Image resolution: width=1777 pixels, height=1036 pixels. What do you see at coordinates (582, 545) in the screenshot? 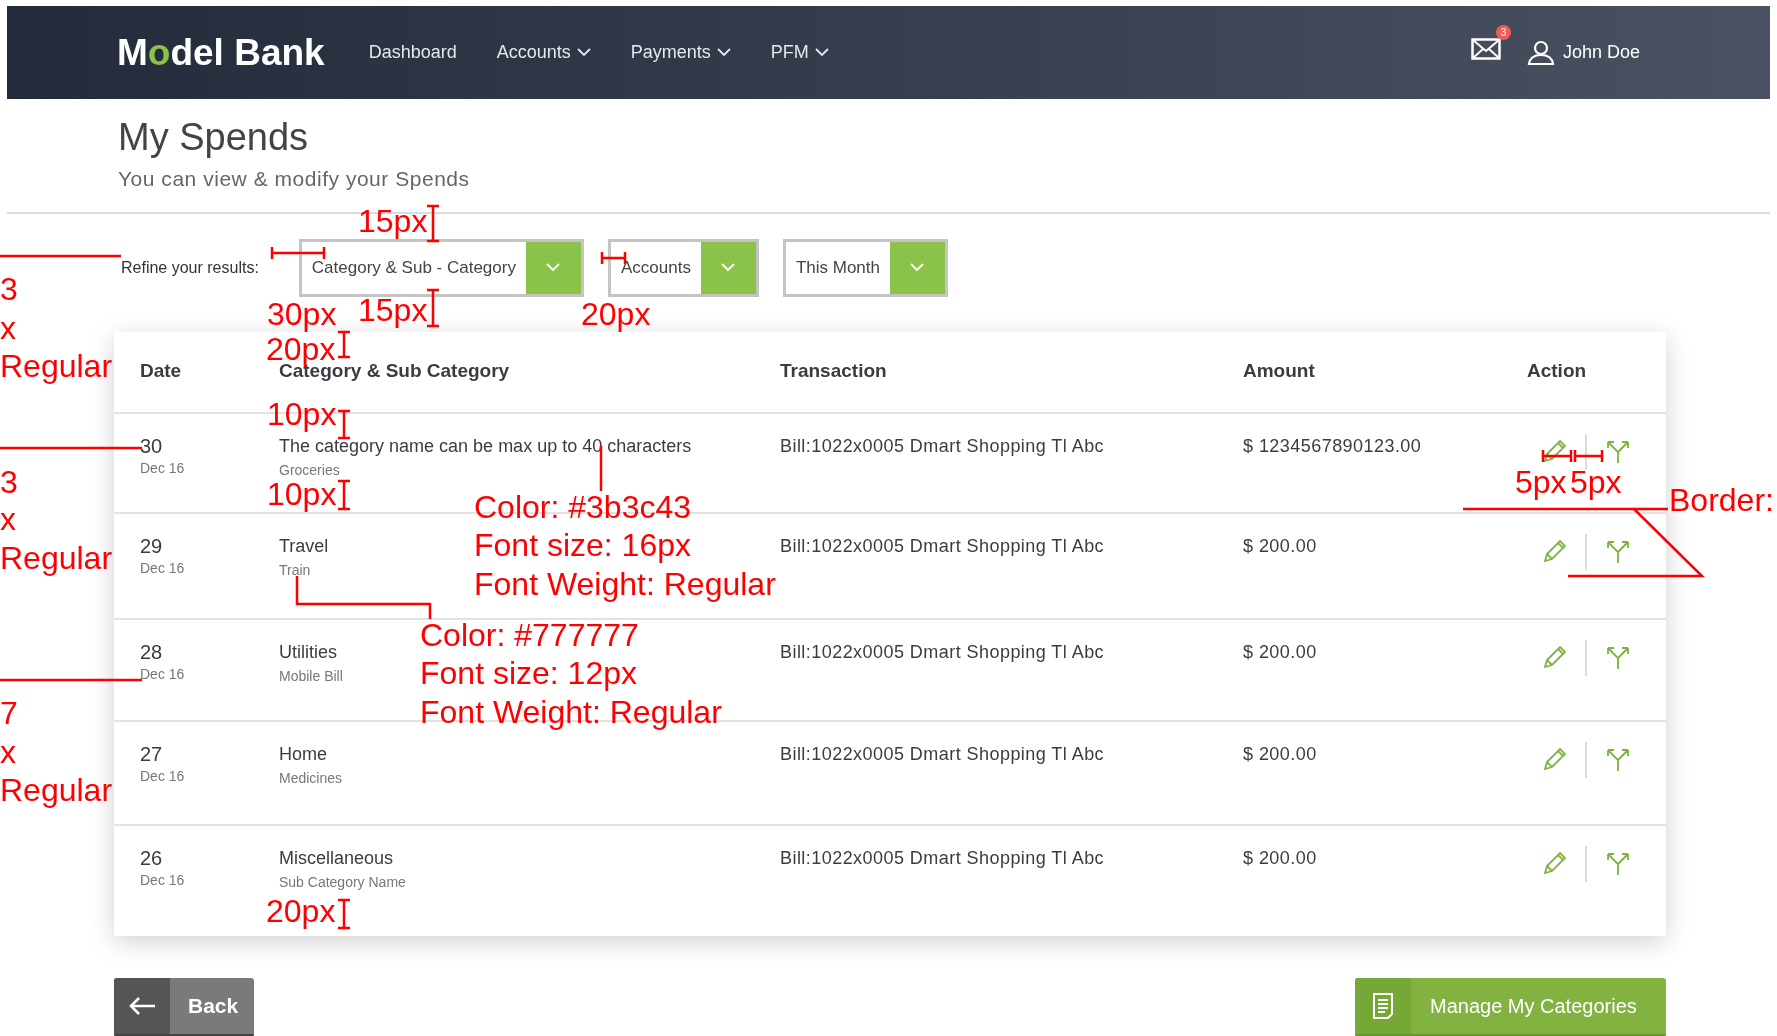
I see `annotation-text: Font size: 16px` at bounding box center [582, 545].